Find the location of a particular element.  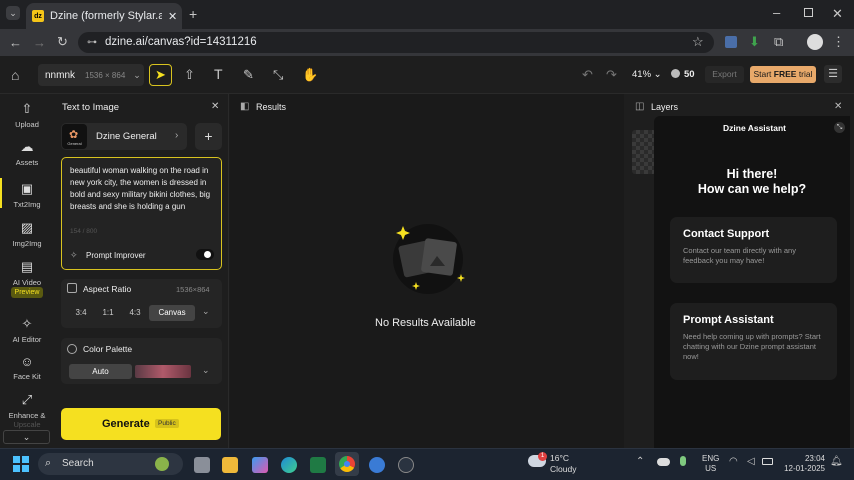

add-model-button: + is located at coordinates (208, 136).